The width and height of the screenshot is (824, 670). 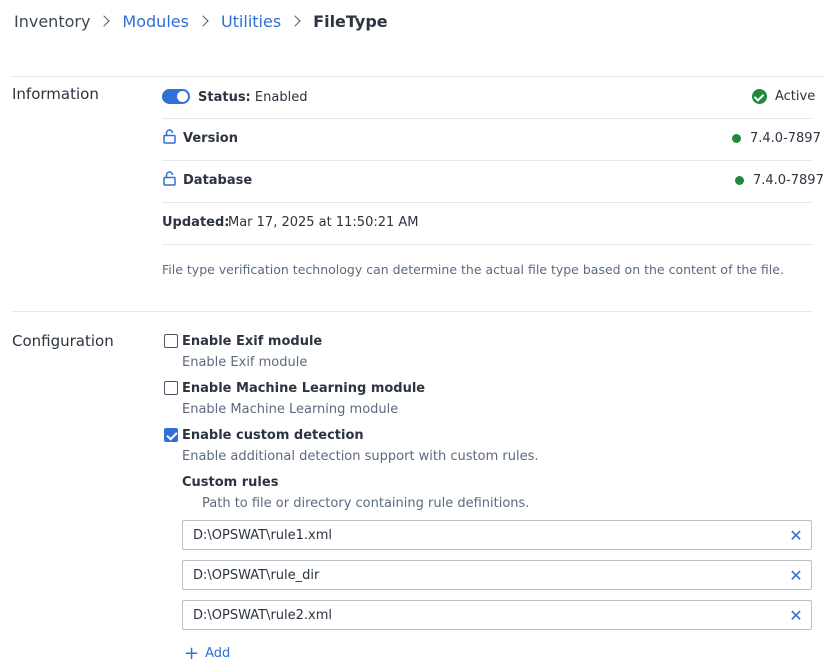 What do you see at coordinates (155, 21) in the screenshot?
I see `breadcrumb-modules: Modules` at bounding box center [155, 21].